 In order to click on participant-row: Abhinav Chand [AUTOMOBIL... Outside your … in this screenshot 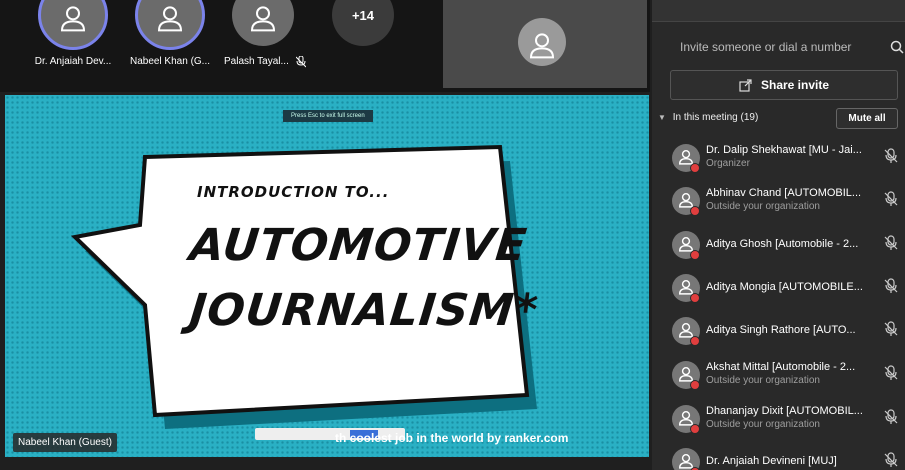, I will do `click(778, 204)`.